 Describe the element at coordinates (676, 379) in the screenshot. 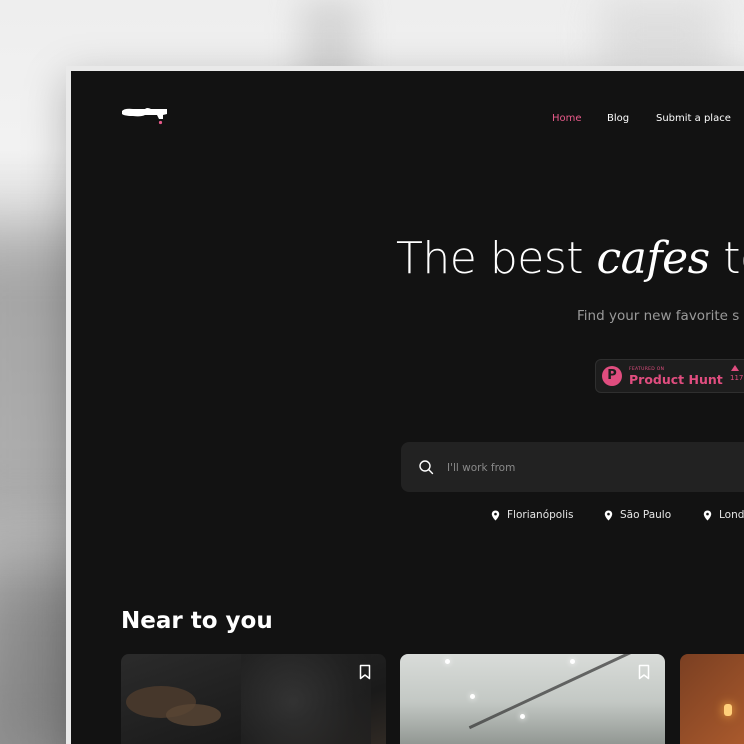

I see `product-hunt-name: Product Hunt` at that location.